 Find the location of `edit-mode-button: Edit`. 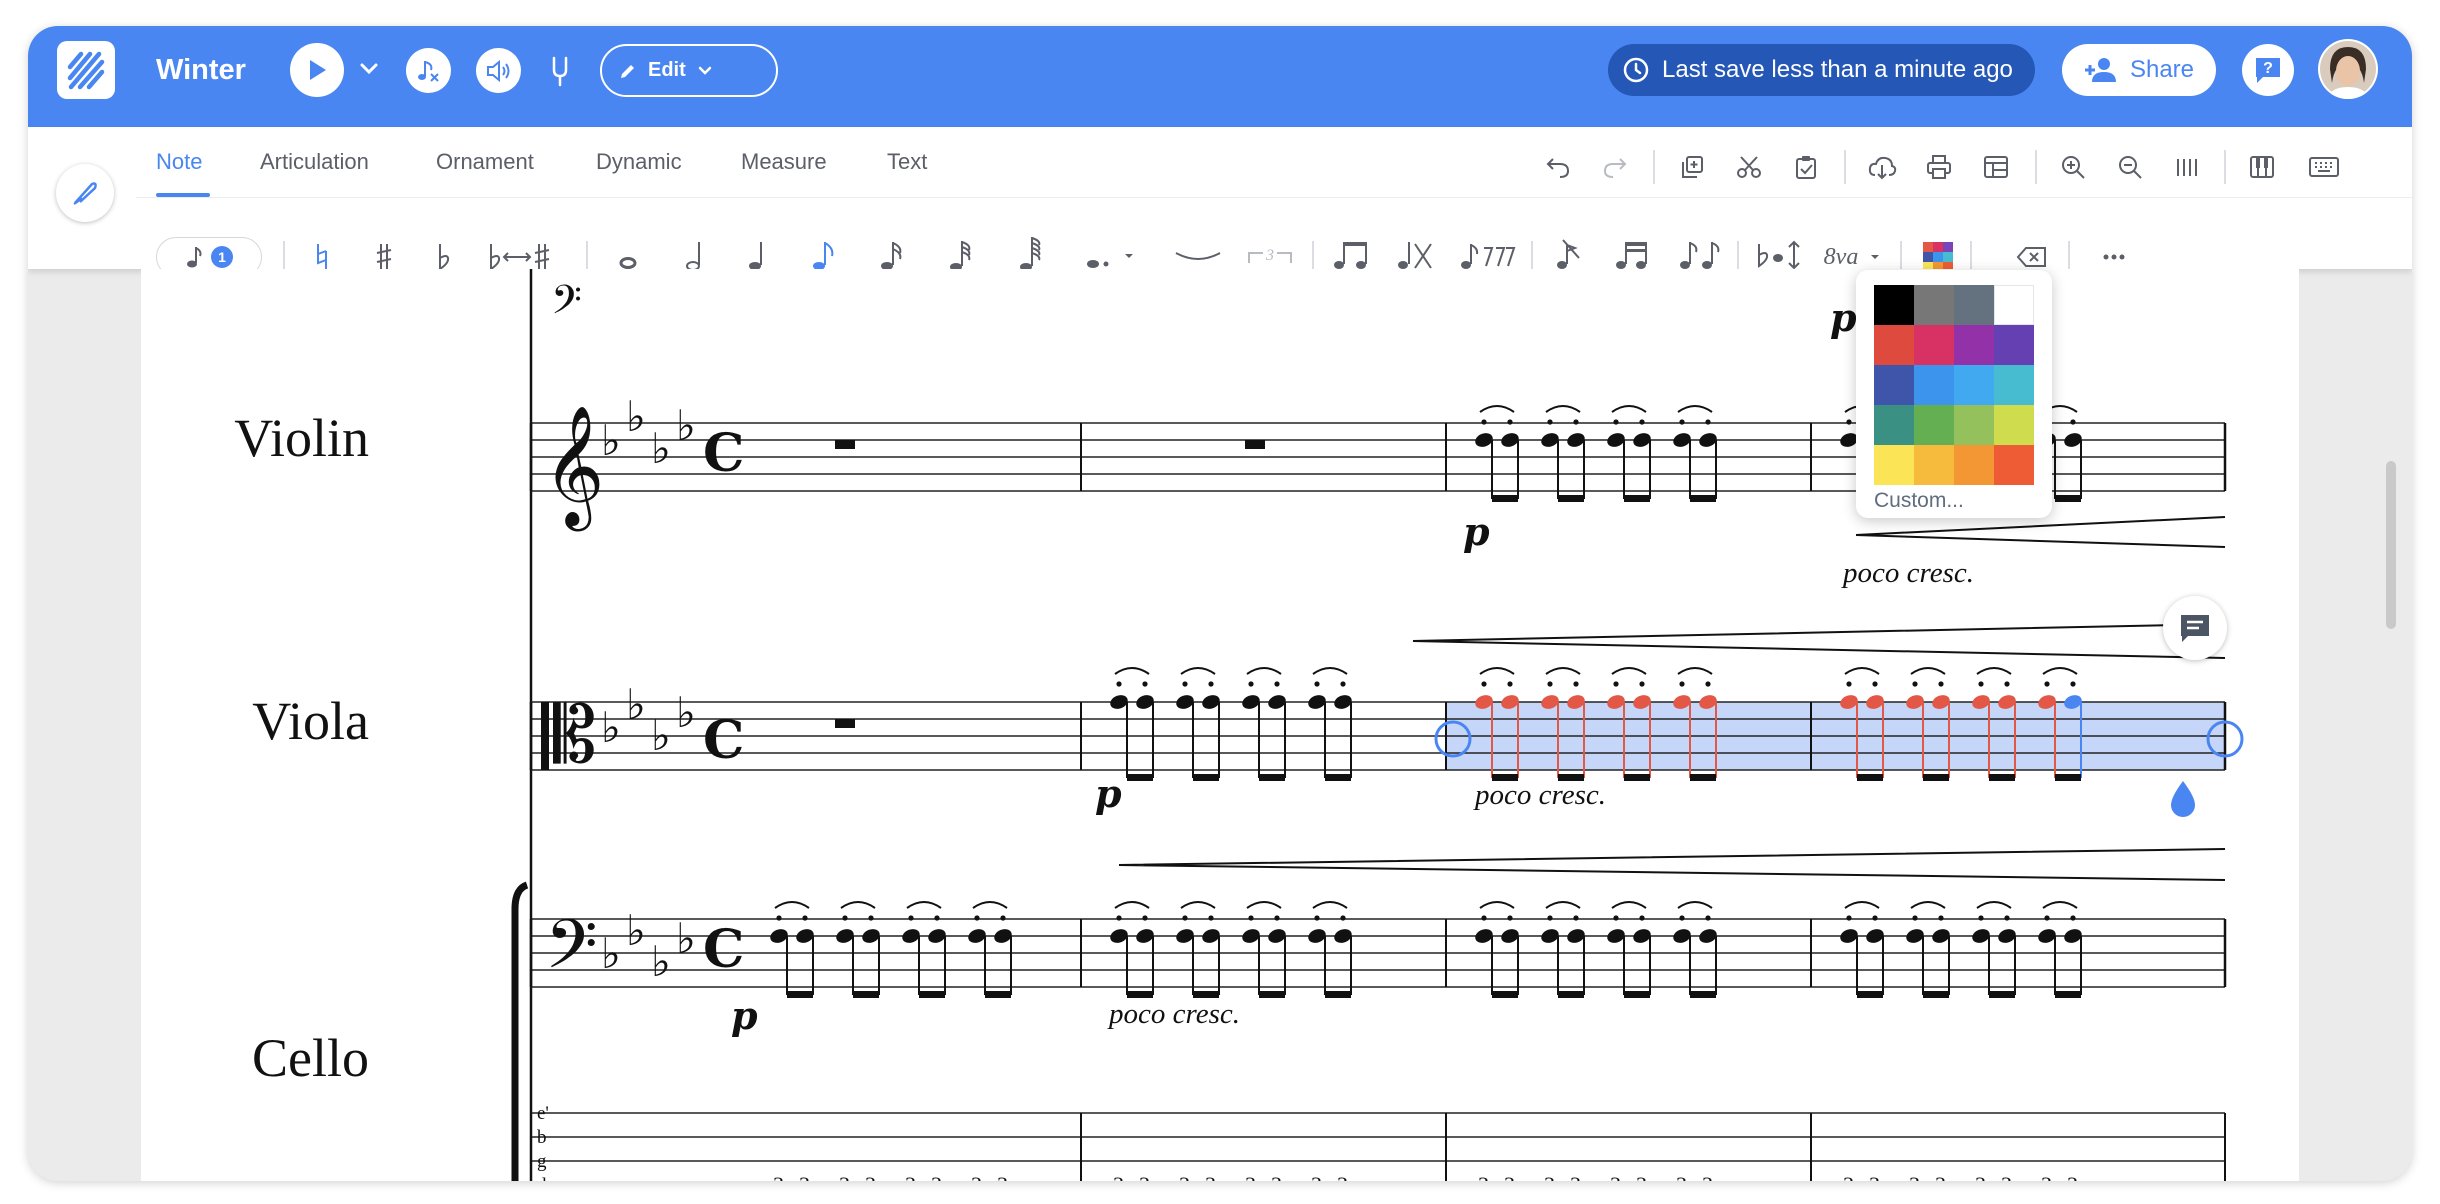

edit-mode-button: Edit is located at coordinates (689, 70).